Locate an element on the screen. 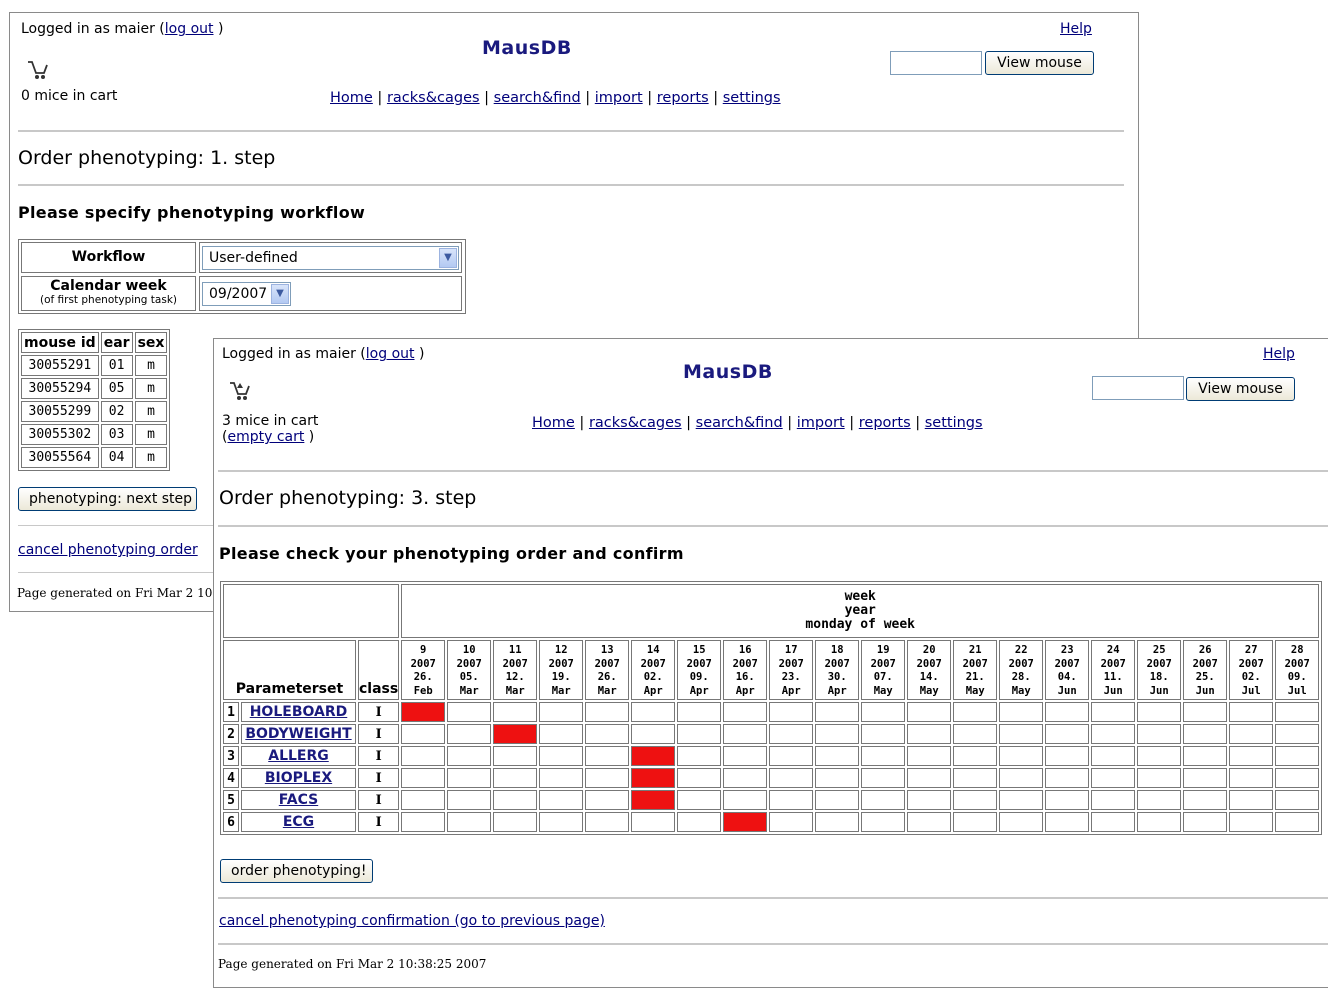  view-mouse-button: View mouse is located at coordinates (1039, 63).